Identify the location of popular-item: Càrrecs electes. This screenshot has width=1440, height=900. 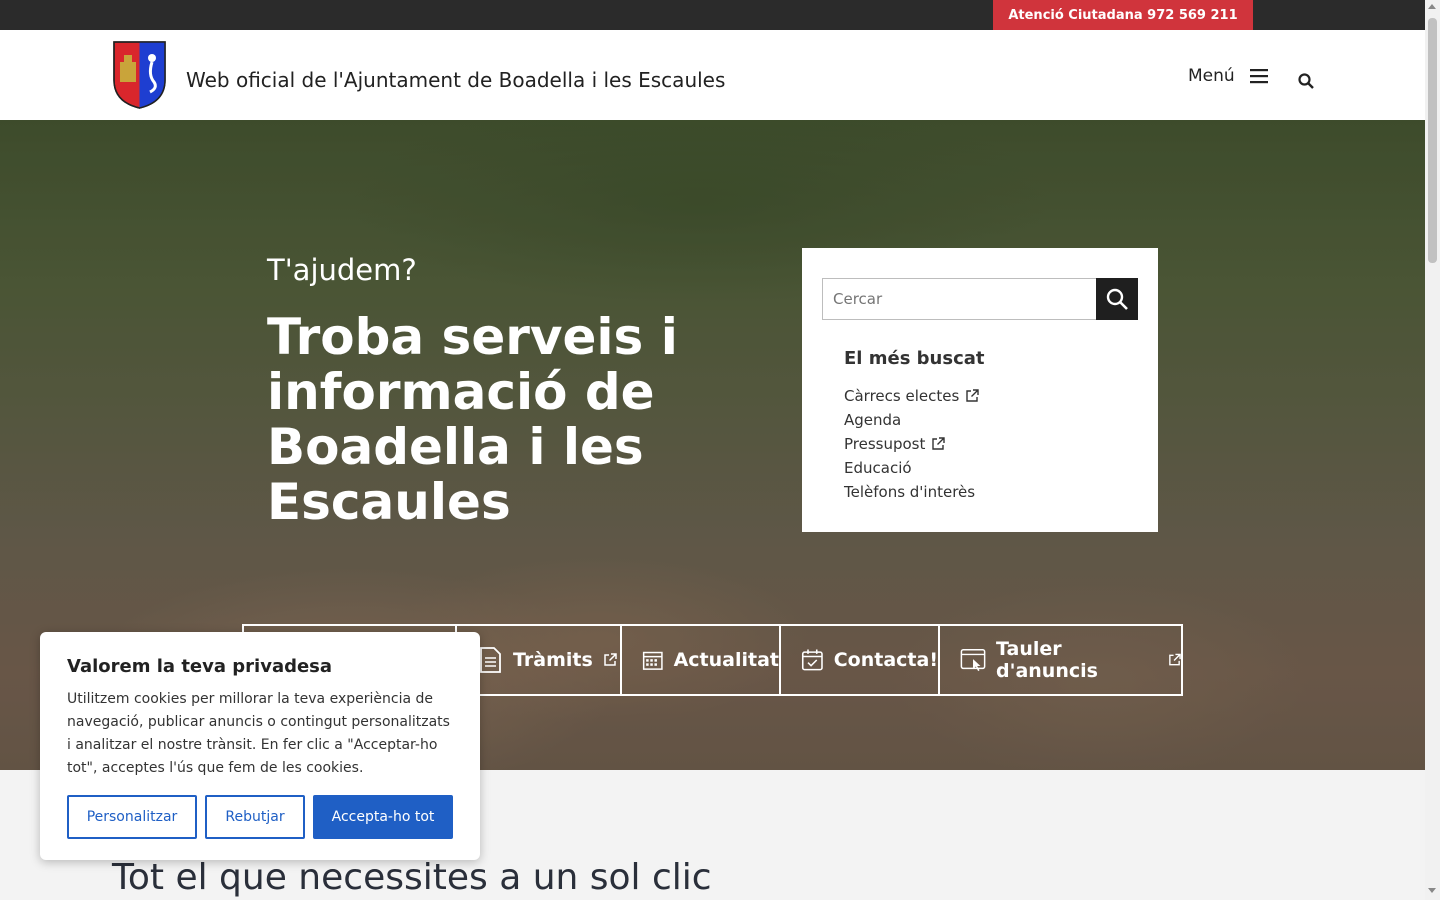
(911, 396).